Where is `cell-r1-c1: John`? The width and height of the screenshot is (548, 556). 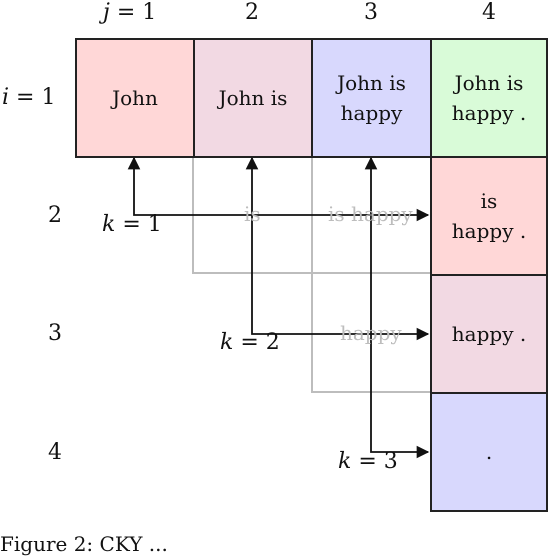 cell-r1-c1: John is located at coordinates (135, 98).